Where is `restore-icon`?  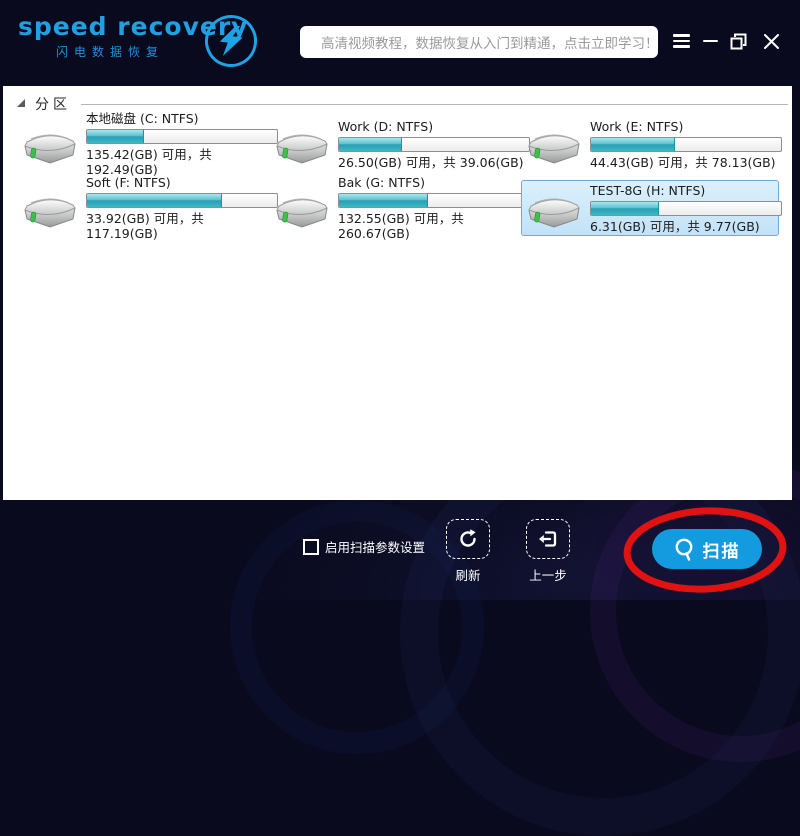 restore-icon is located at coordinates (738, 41).